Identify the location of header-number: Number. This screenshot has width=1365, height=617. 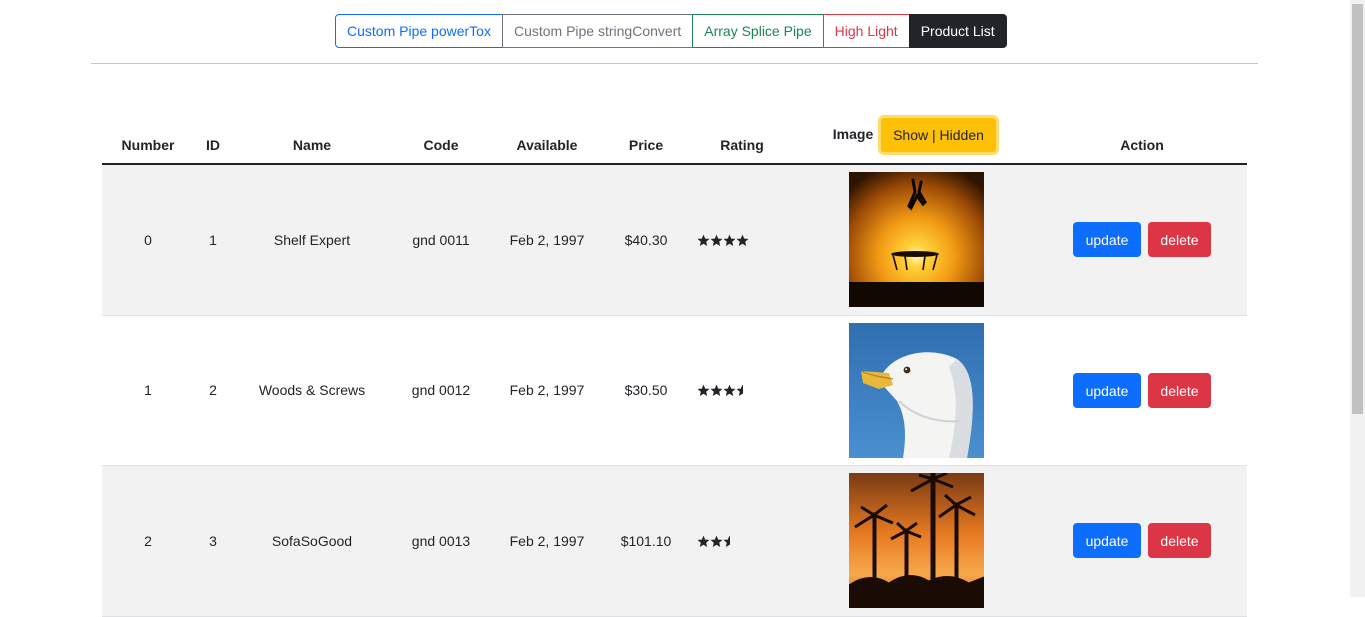
(148, 145).